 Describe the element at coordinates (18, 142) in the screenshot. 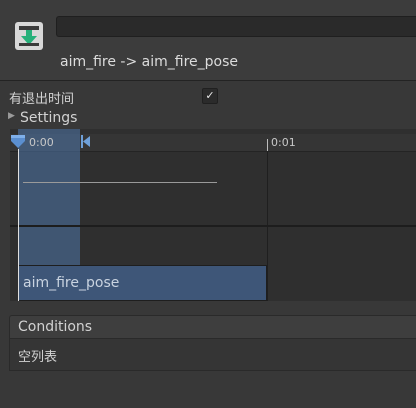

I see `playhead-marker-icon` at that location.